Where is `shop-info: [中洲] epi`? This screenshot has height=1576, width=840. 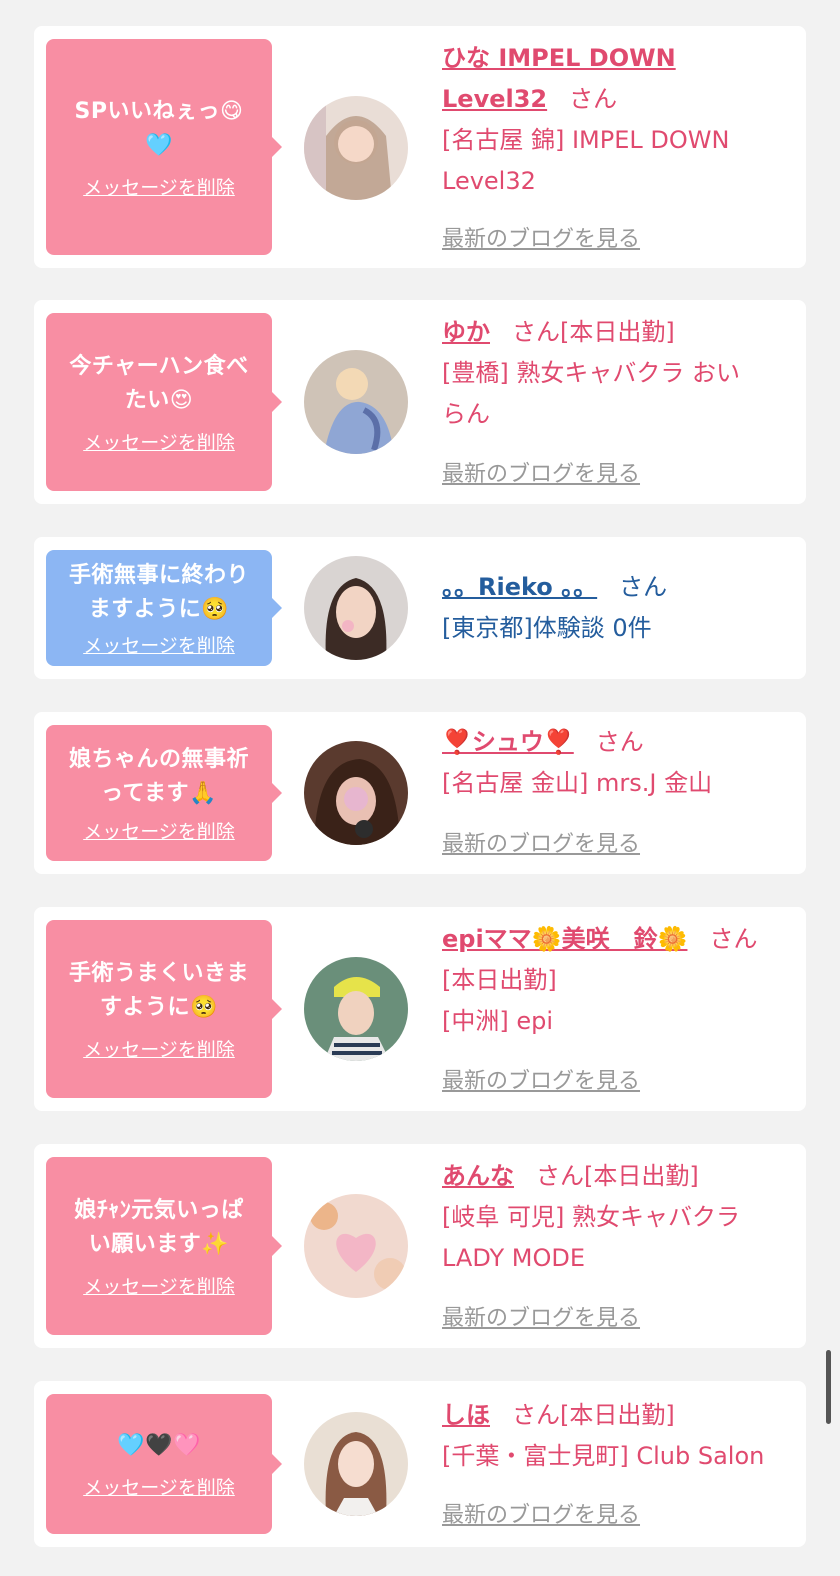
shop-info: [中洲] epi is located at coordinates (498, 1021).